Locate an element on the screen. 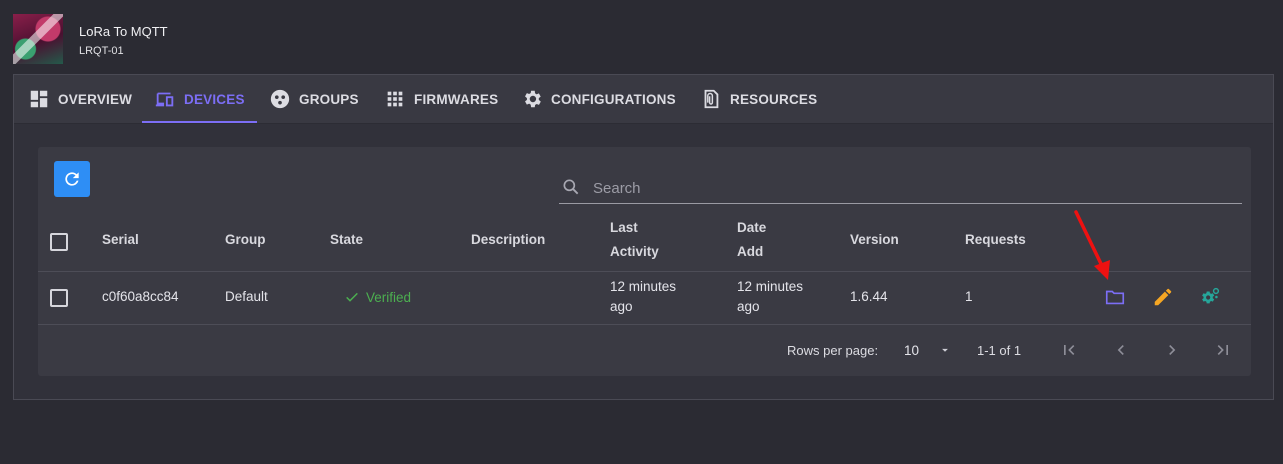 Image resolution: width=1283 pixels, height=464 pixels. tab-overview: OVERVIEW is located at coordinates (80, 99).